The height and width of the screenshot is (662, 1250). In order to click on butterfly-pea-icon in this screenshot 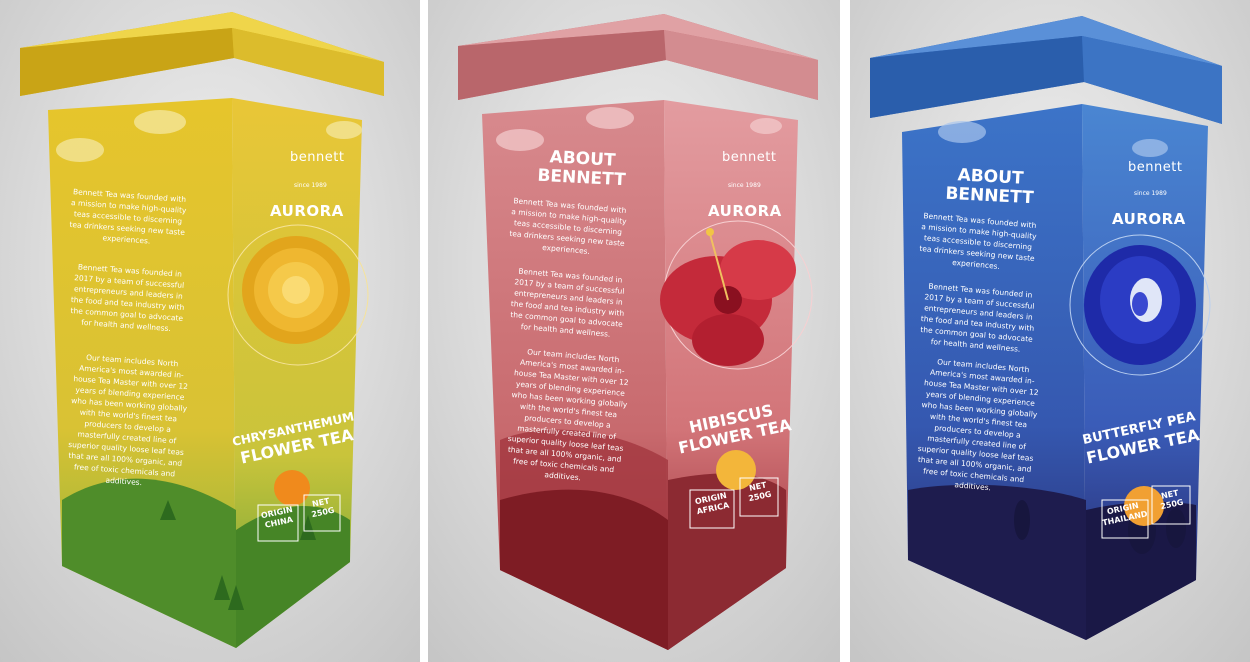, I will do `click(1140, 305)`.